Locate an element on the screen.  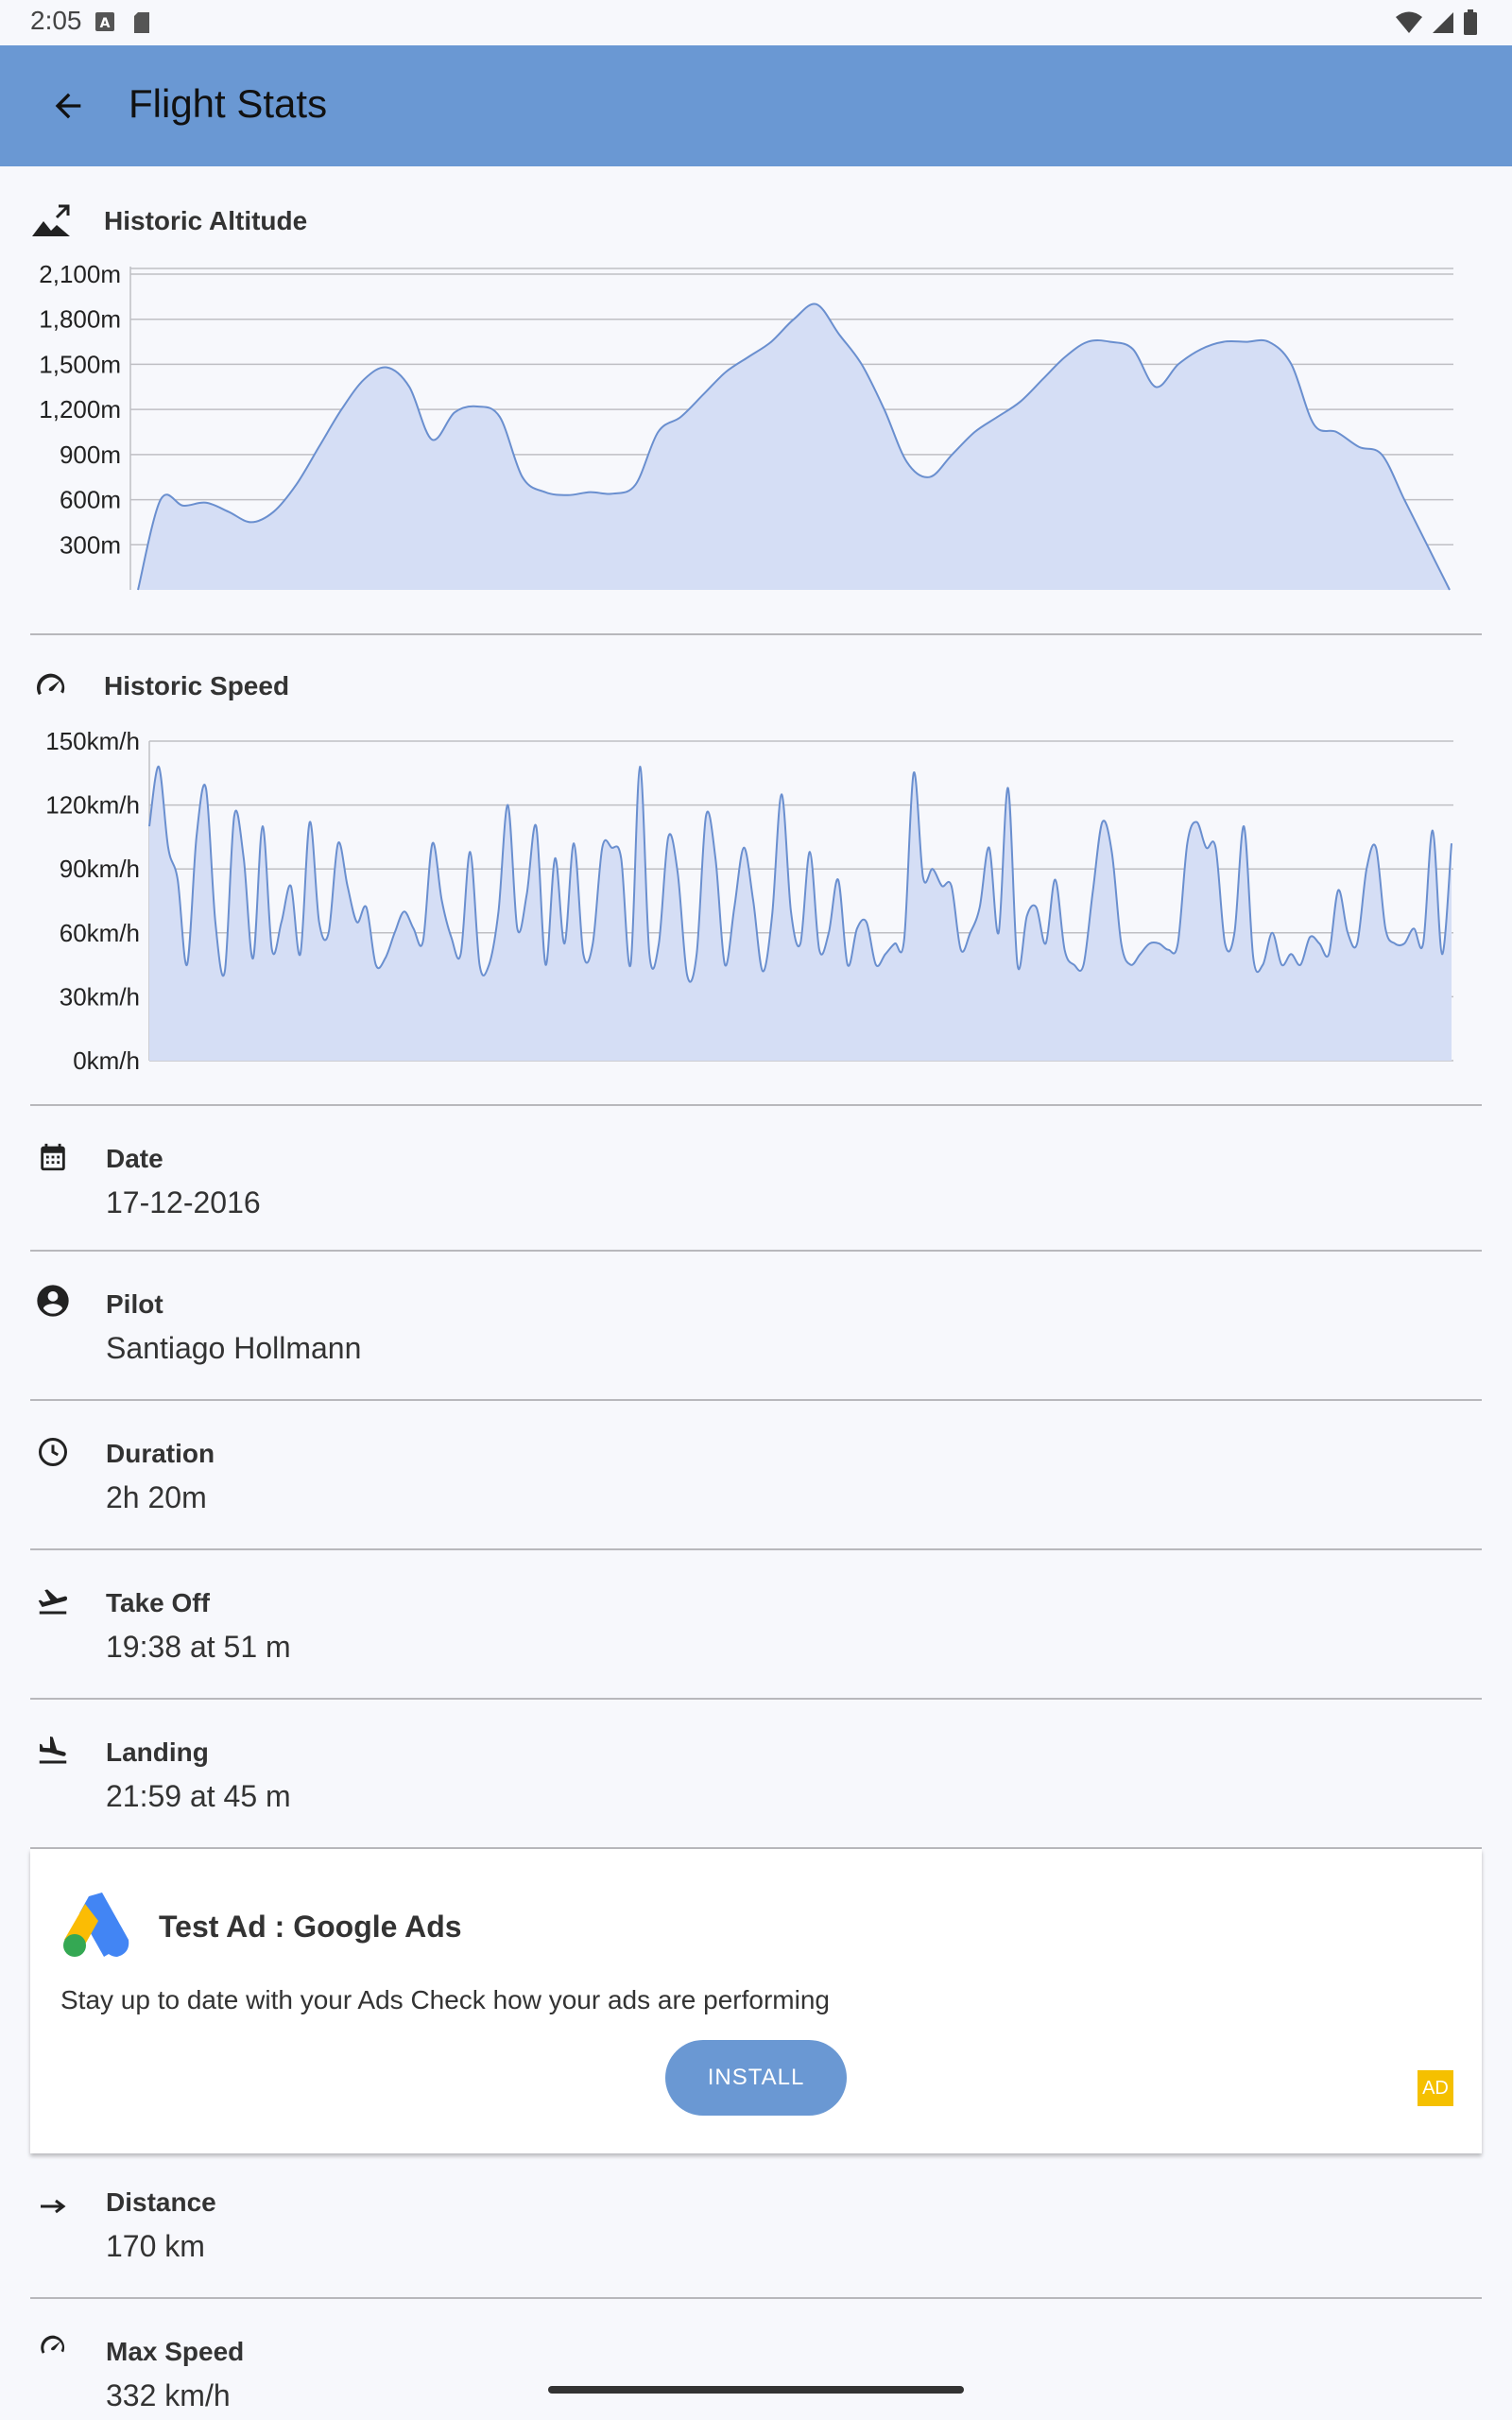
detail-label: Distance is located at coordinates (161, 2202).